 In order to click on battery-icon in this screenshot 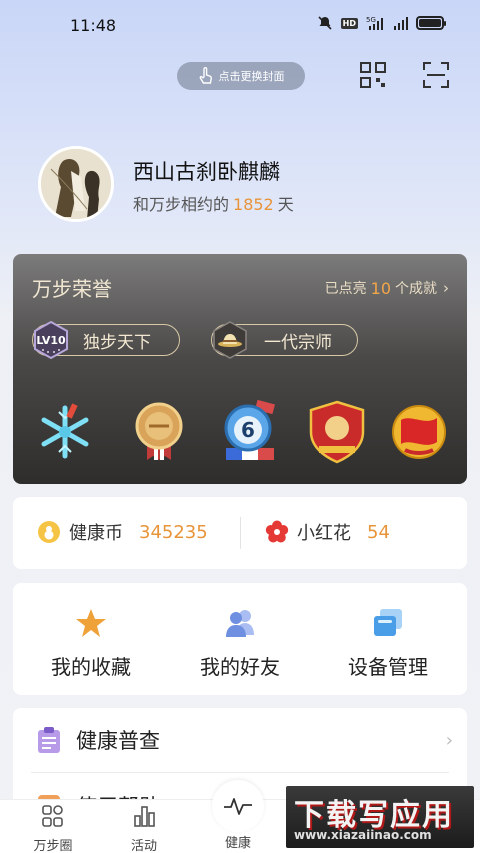, I will do `click(431, 23)`.